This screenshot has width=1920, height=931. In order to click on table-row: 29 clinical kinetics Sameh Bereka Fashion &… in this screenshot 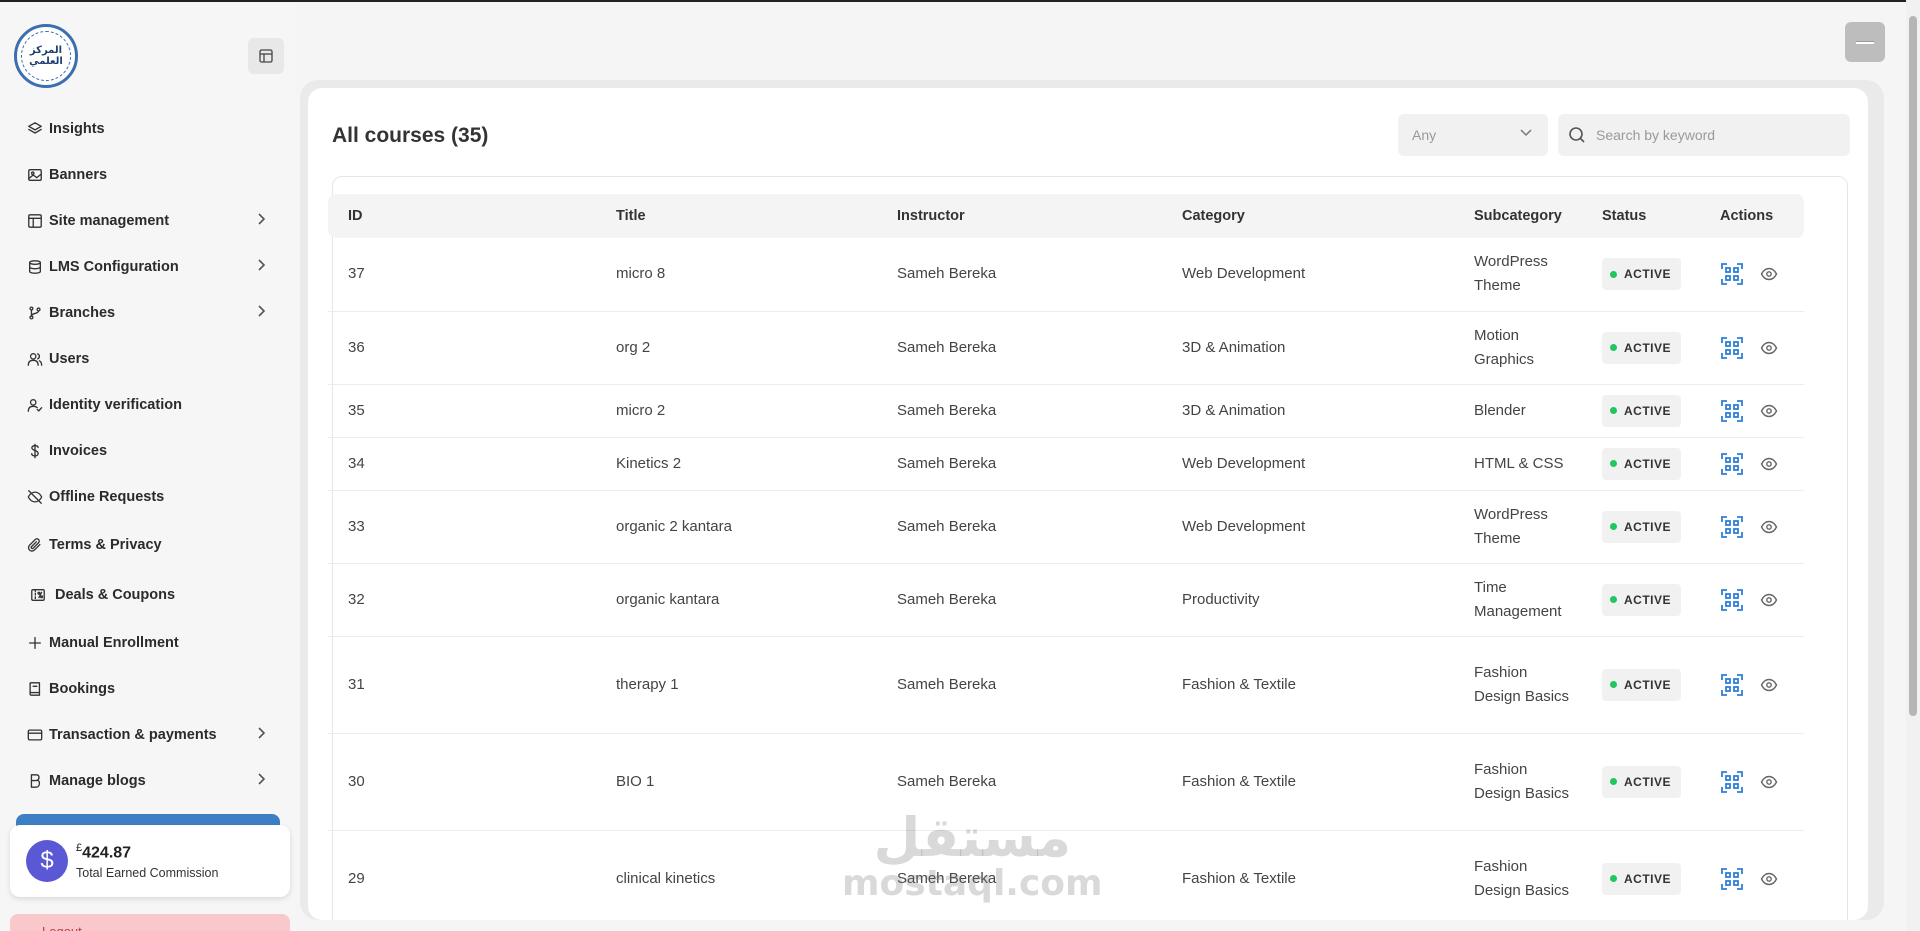, I will do `click(1066, 875)`.